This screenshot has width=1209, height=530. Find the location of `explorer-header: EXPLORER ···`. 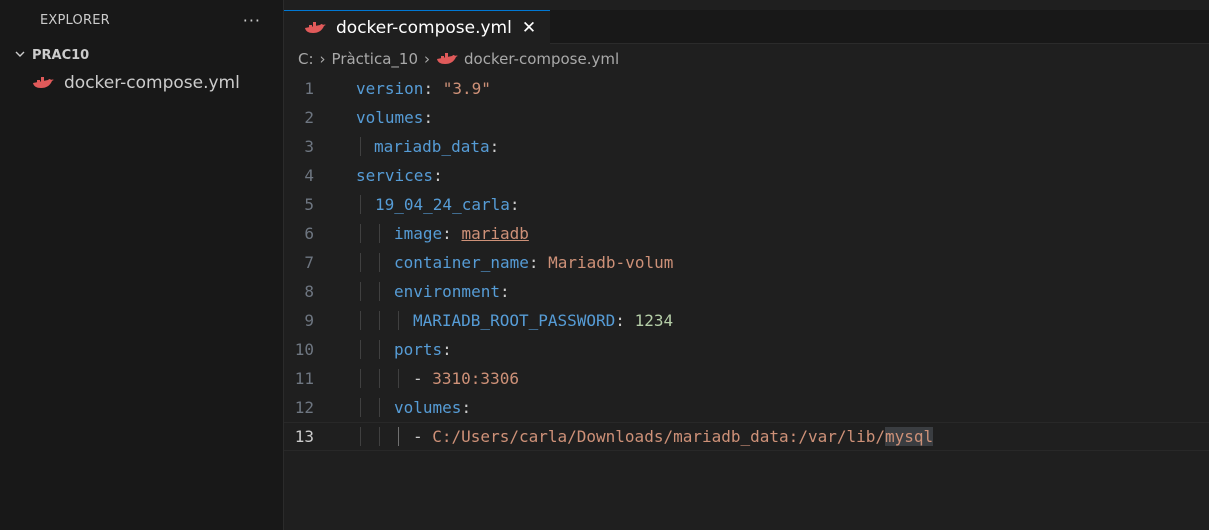

explorer-header: EXPLORER ··· is located at coordinates (141, 18).